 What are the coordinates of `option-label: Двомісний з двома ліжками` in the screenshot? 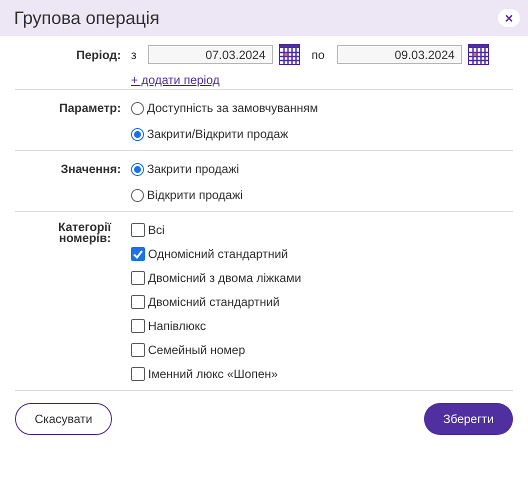 It's located at (225, 278).